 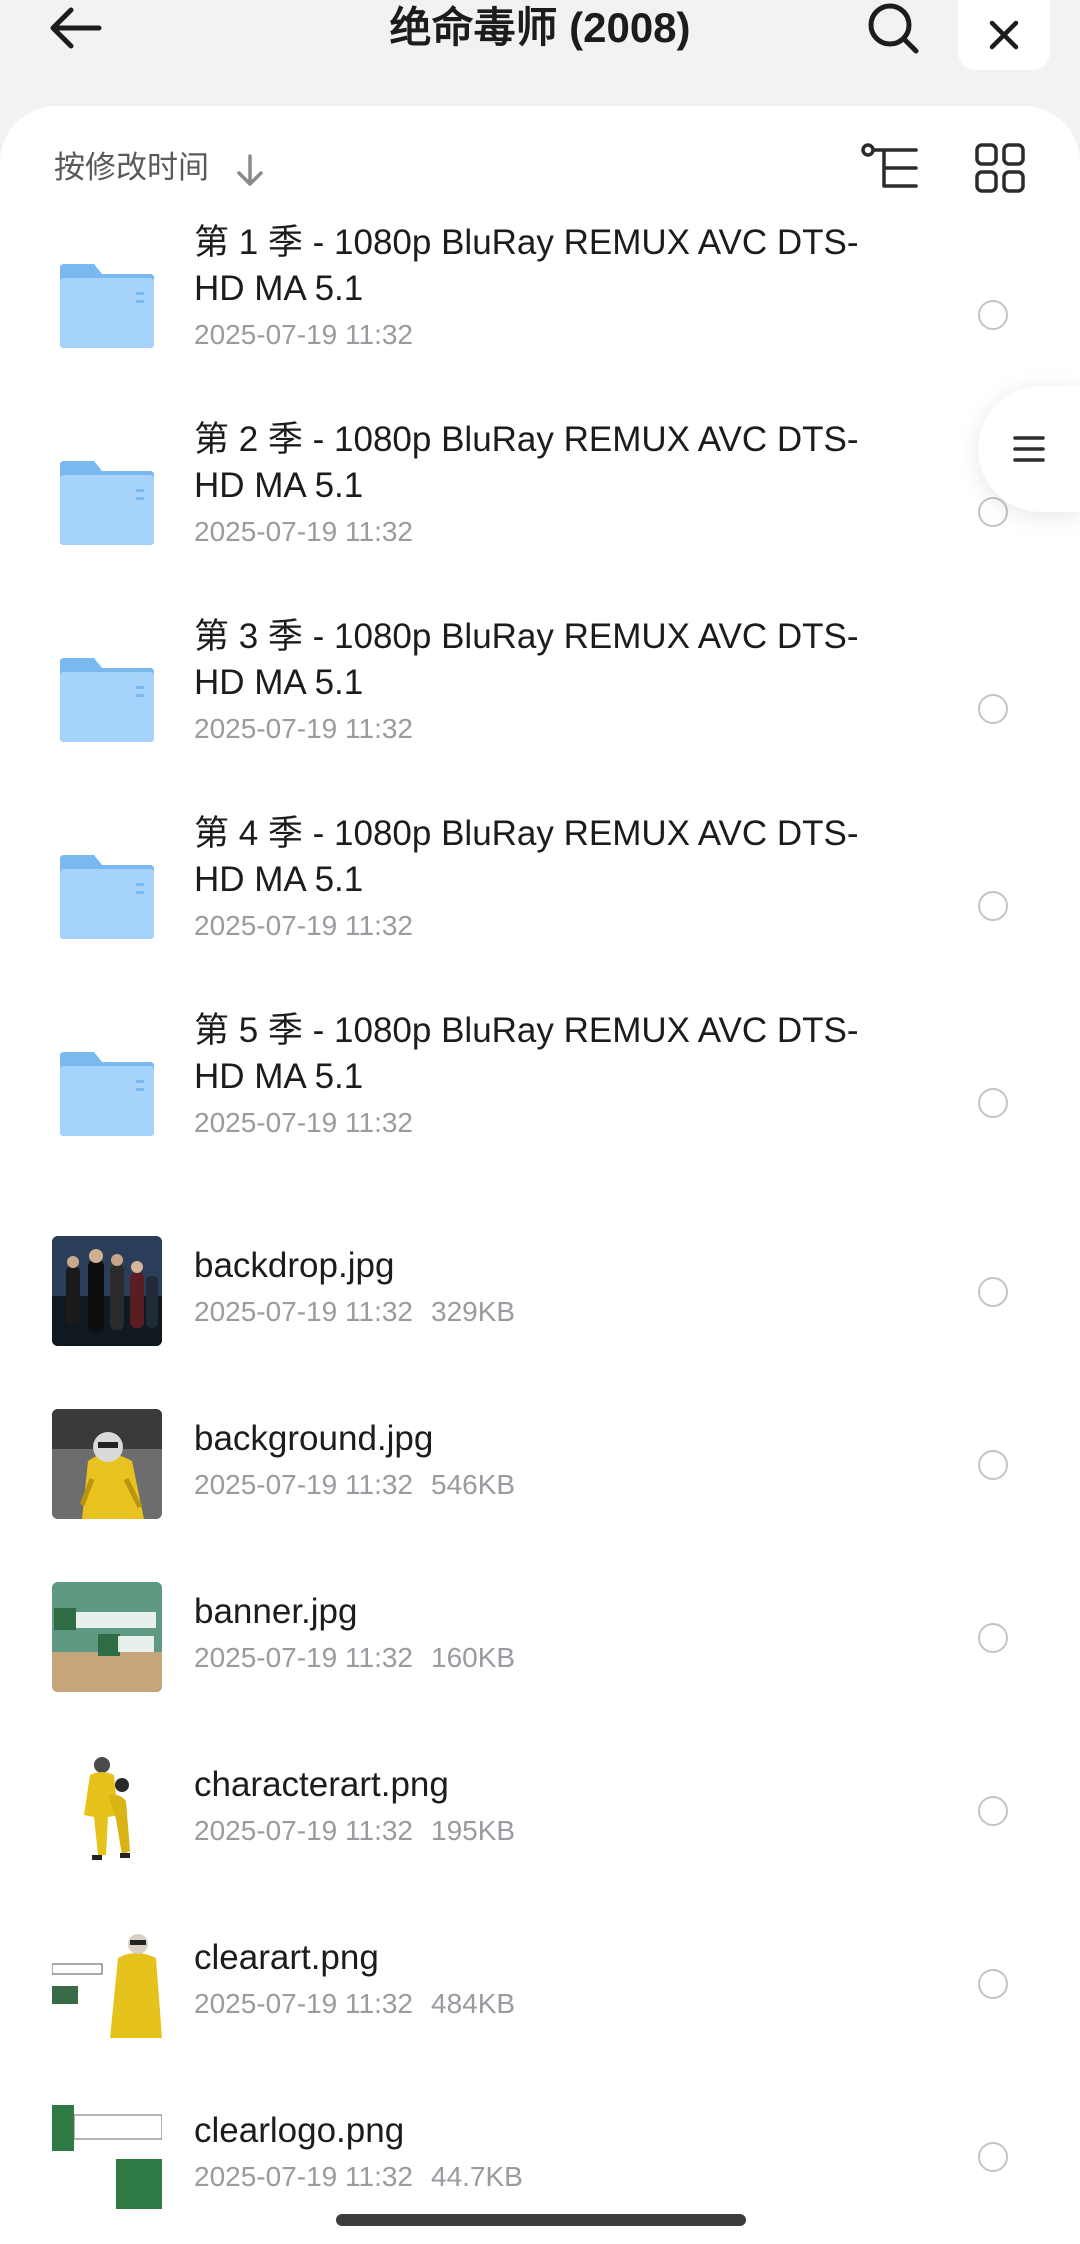 I want to click on file-row-backdrop: backdrop.jpg 2025-07-19 11:32 329KB, so click(x=540, y=1291).